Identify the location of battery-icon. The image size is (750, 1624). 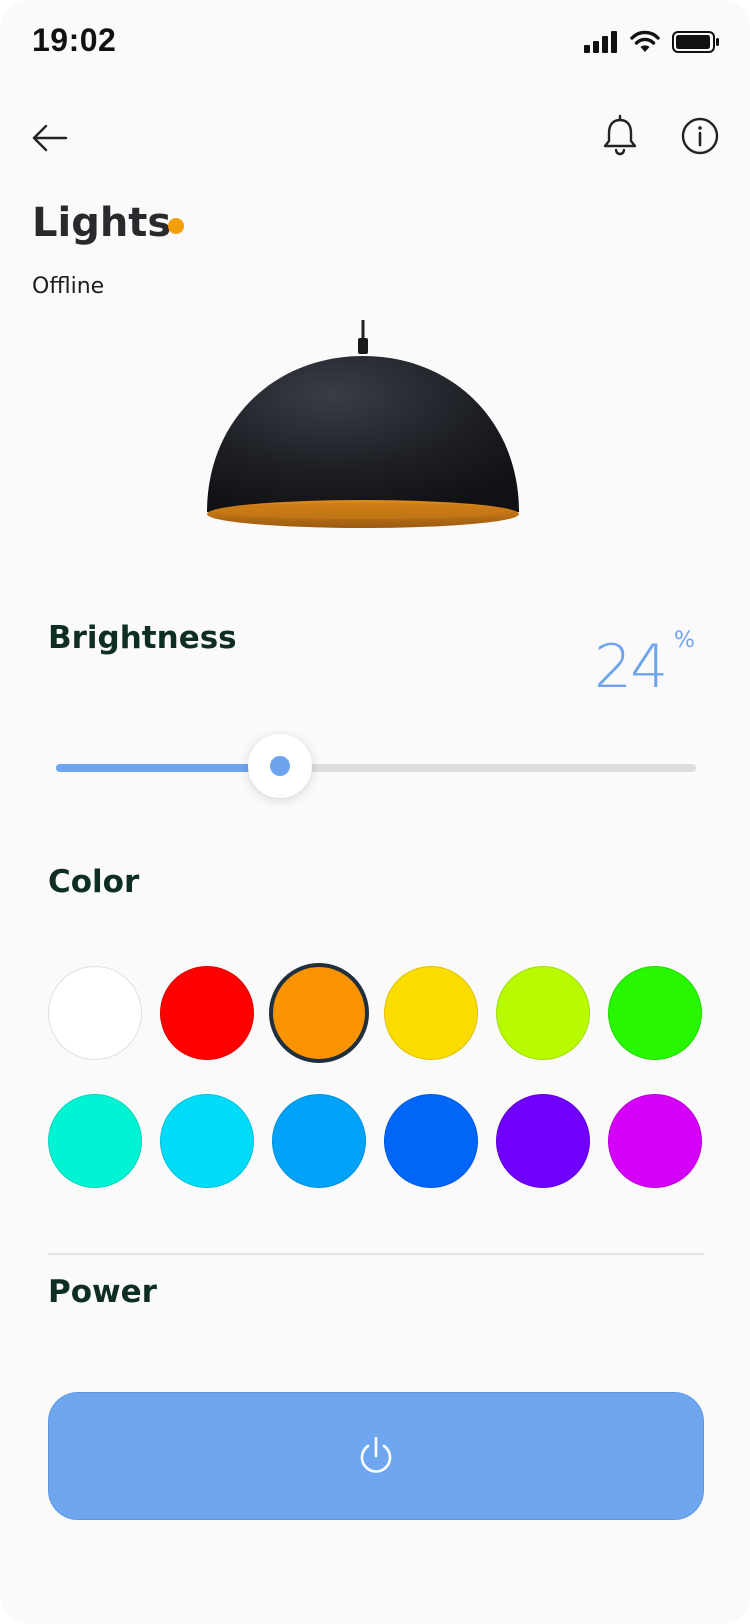
(695, 42).